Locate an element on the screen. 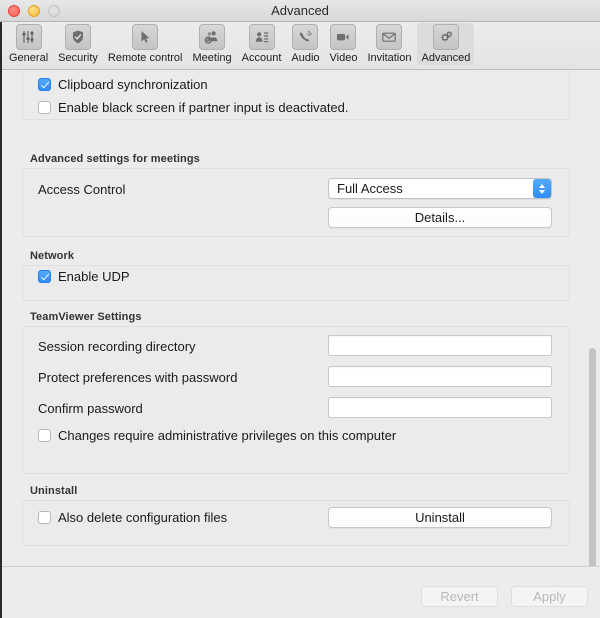 This screenshot has width=600, height=618. scrollbar-thumb is located at coordinates (592, 457).